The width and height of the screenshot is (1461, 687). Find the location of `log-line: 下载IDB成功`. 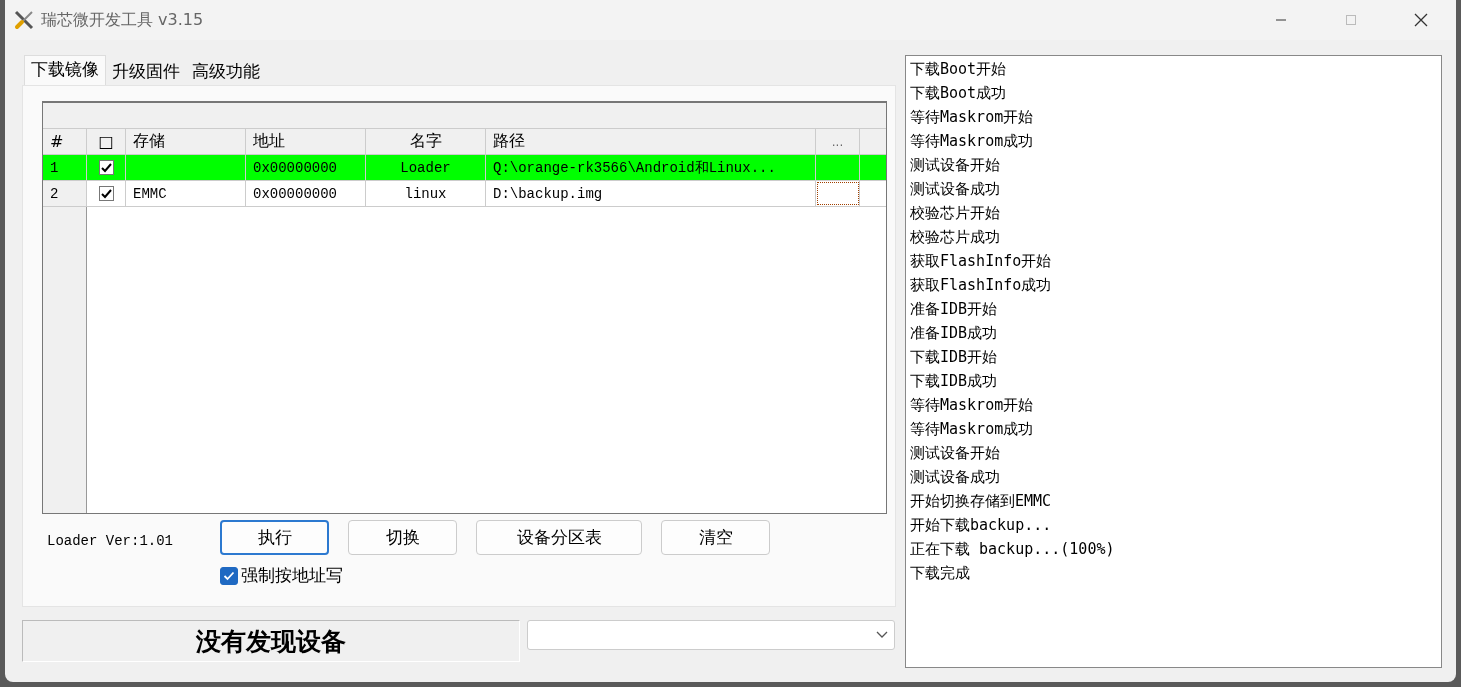

log-line: 下载IDB成功 is located at coordinates (954, 381).